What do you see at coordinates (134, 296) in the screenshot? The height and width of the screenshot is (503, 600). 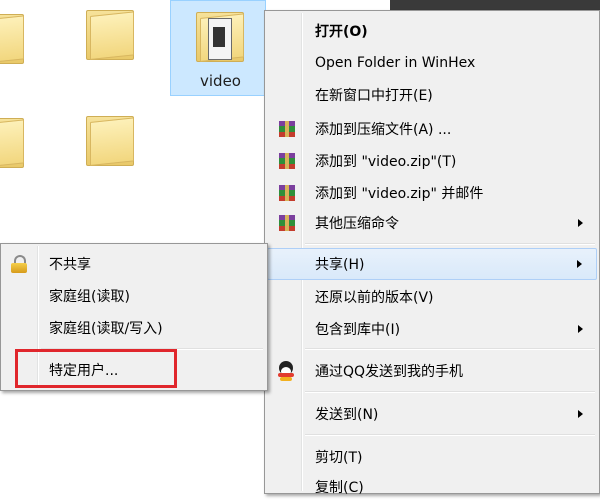 I see `submenu-item-homegroup-read: 家庭组(读取)` at bounding box center [134, 296].